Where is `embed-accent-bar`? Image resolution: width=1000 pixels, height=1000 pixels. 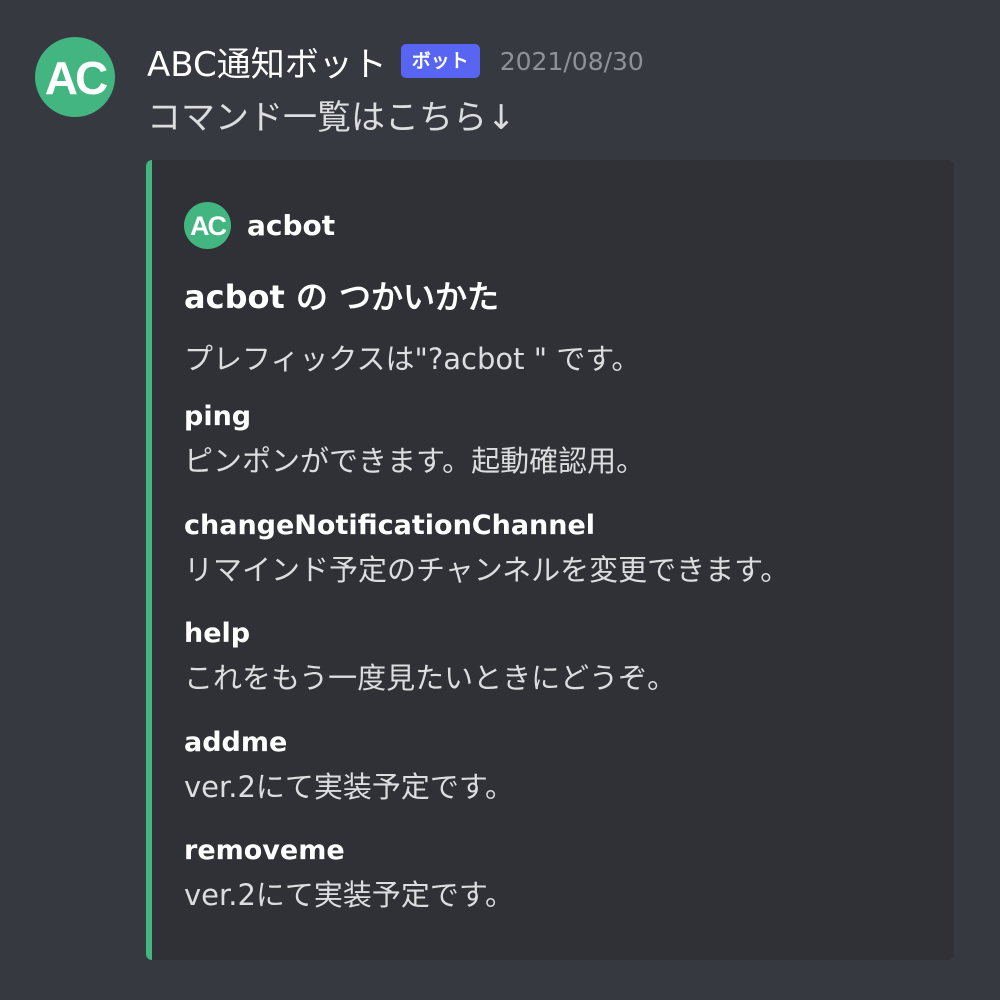 embed-accent-bar is located at coordinates (149, 560).